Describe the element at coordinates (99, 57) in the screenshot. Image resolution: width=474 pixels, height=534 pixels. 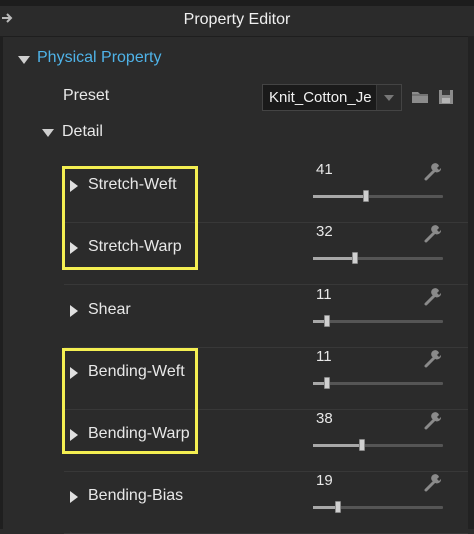
I see `section-label: Physical Property` at that location.